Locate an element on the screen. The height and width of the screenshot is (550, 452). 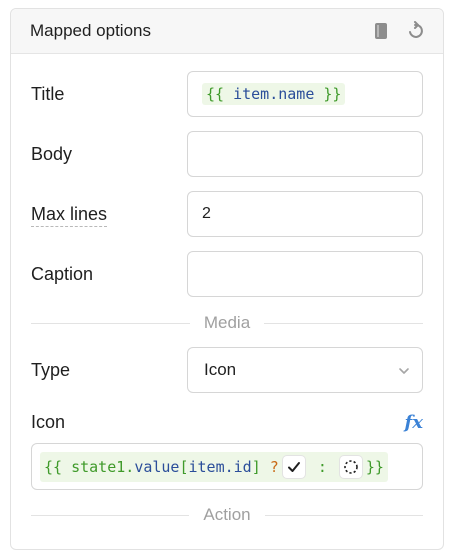
expr-lbracket: [ is located at coordinates (184, 466).